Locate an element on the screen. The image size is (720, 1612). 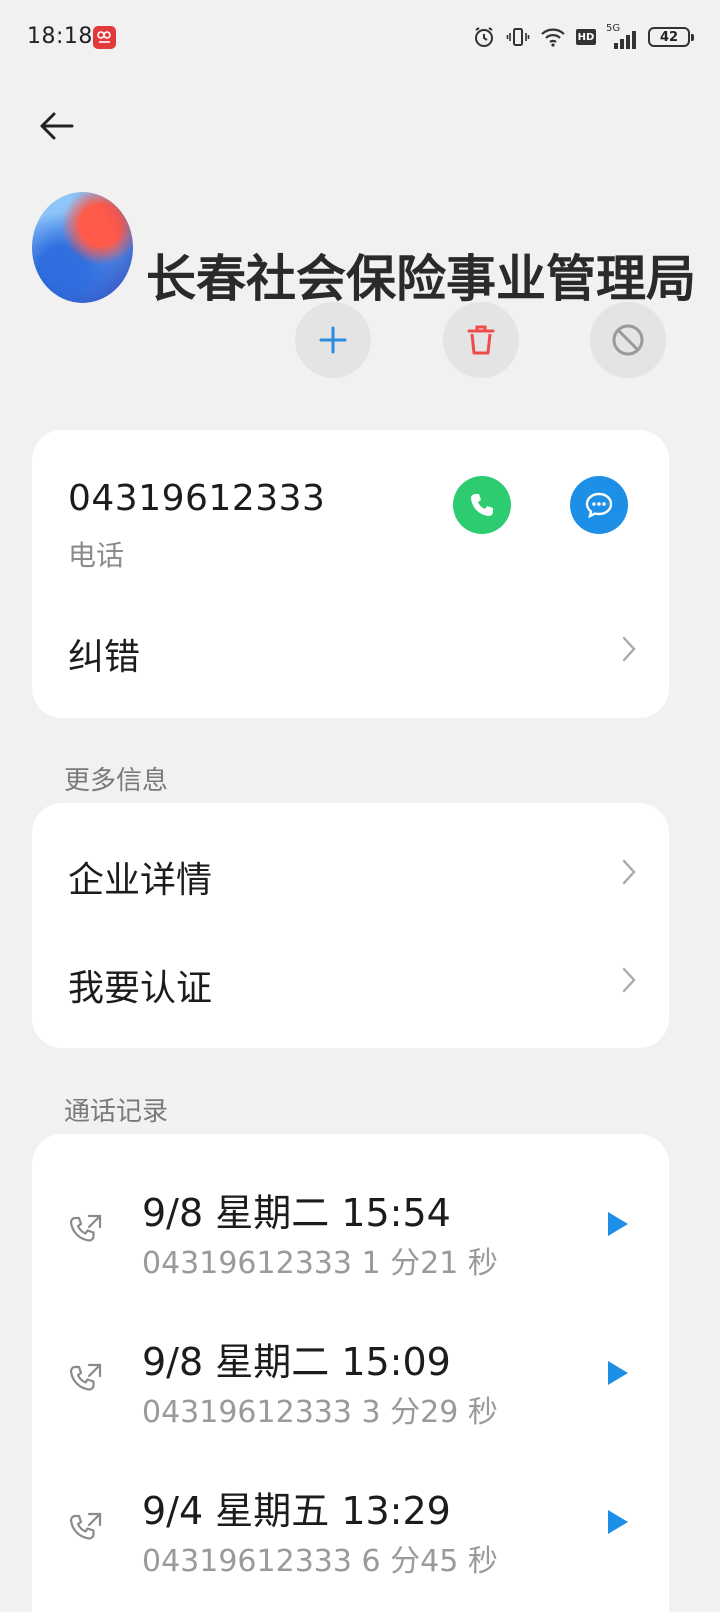
call-log-row: 9/4 星期五 13:29 04319612333 6 分45 秒 is located at coordinates (350, 1545).